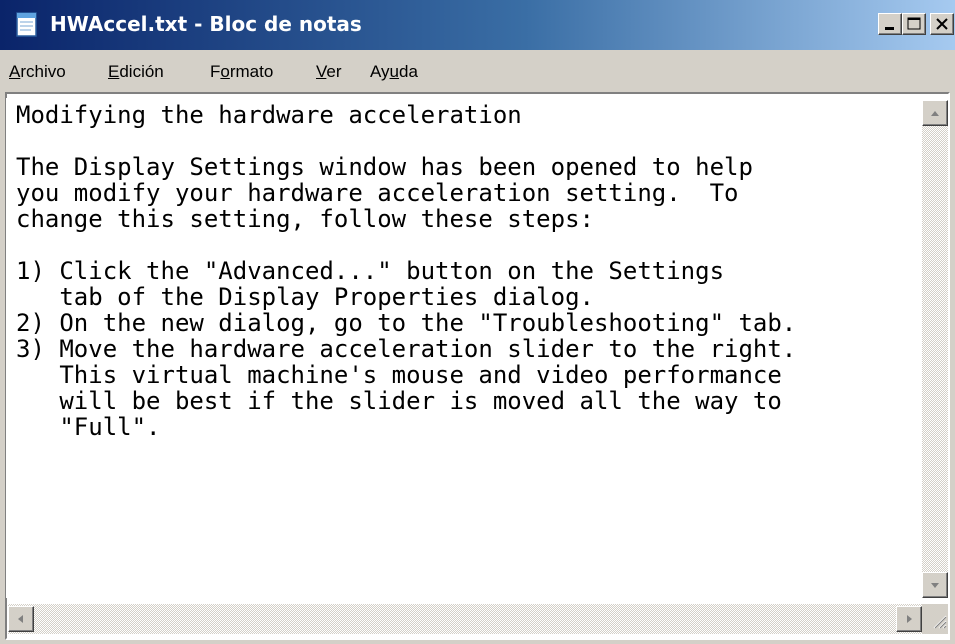 The width and height of the screenshot is (955, 644). I want to click on text-line: change this setting, follow these steps:, so click(305, 219).